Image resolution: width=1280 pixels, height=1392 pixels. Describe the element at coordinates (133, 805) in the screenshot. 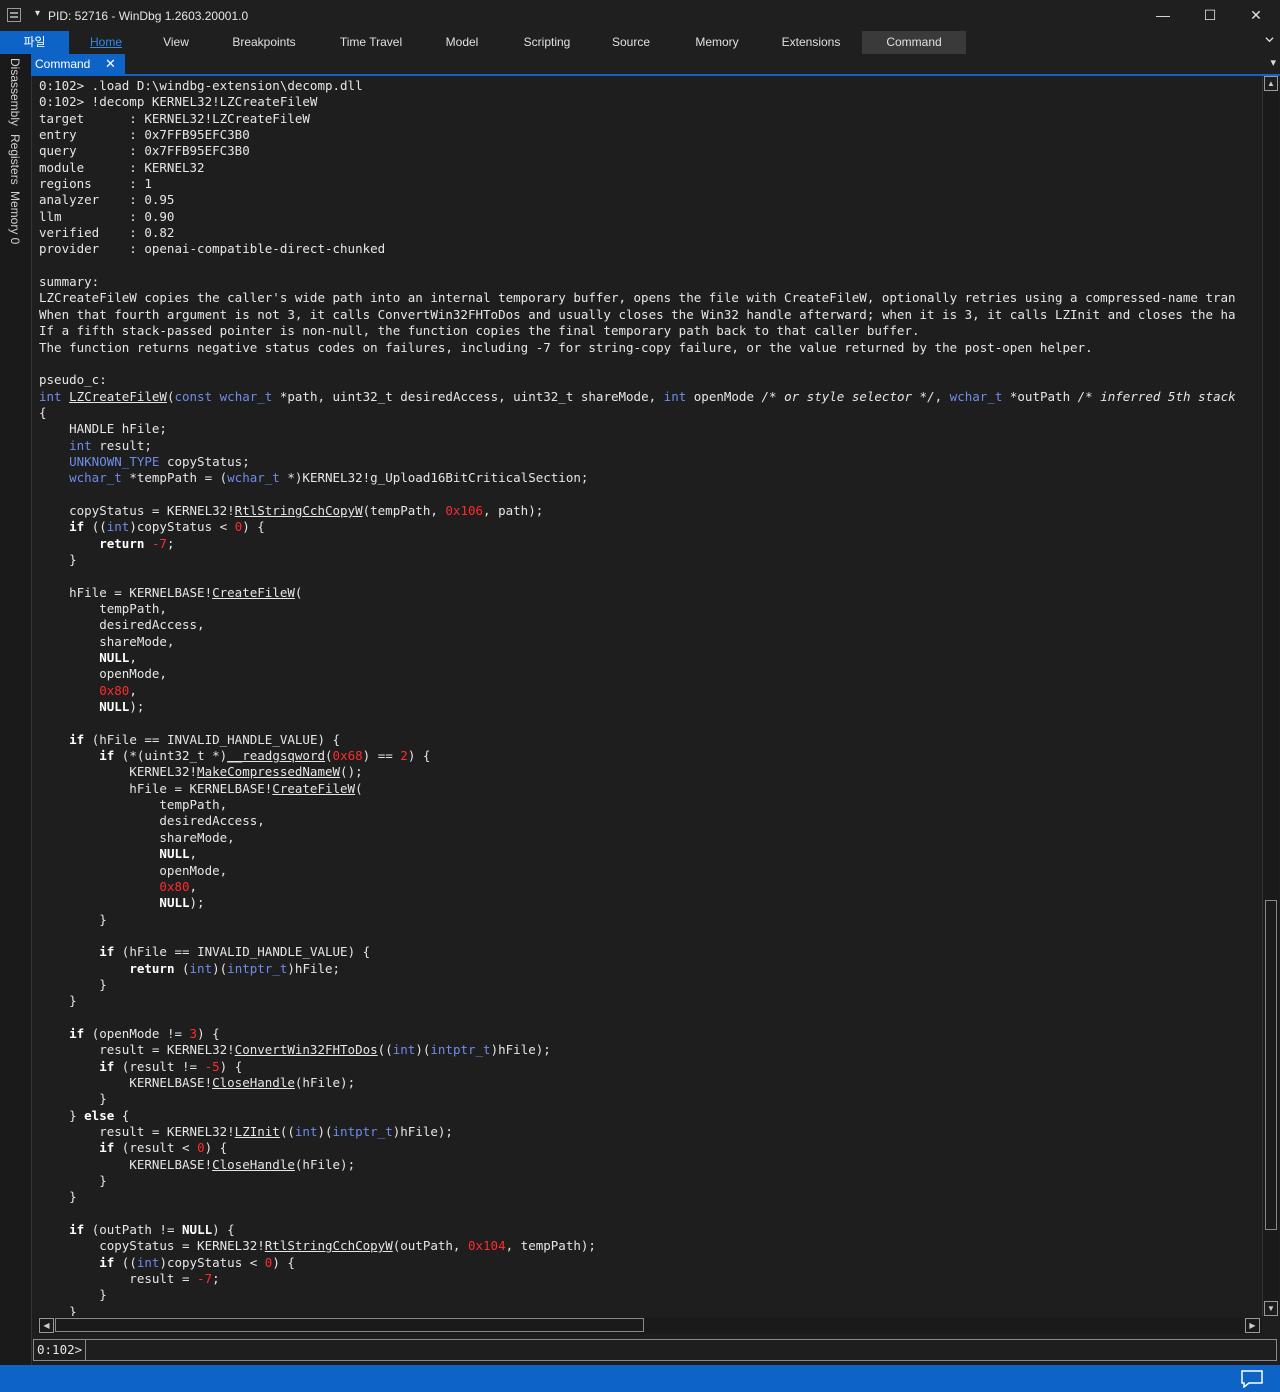

I see `code-token: tempPath,` at that location.